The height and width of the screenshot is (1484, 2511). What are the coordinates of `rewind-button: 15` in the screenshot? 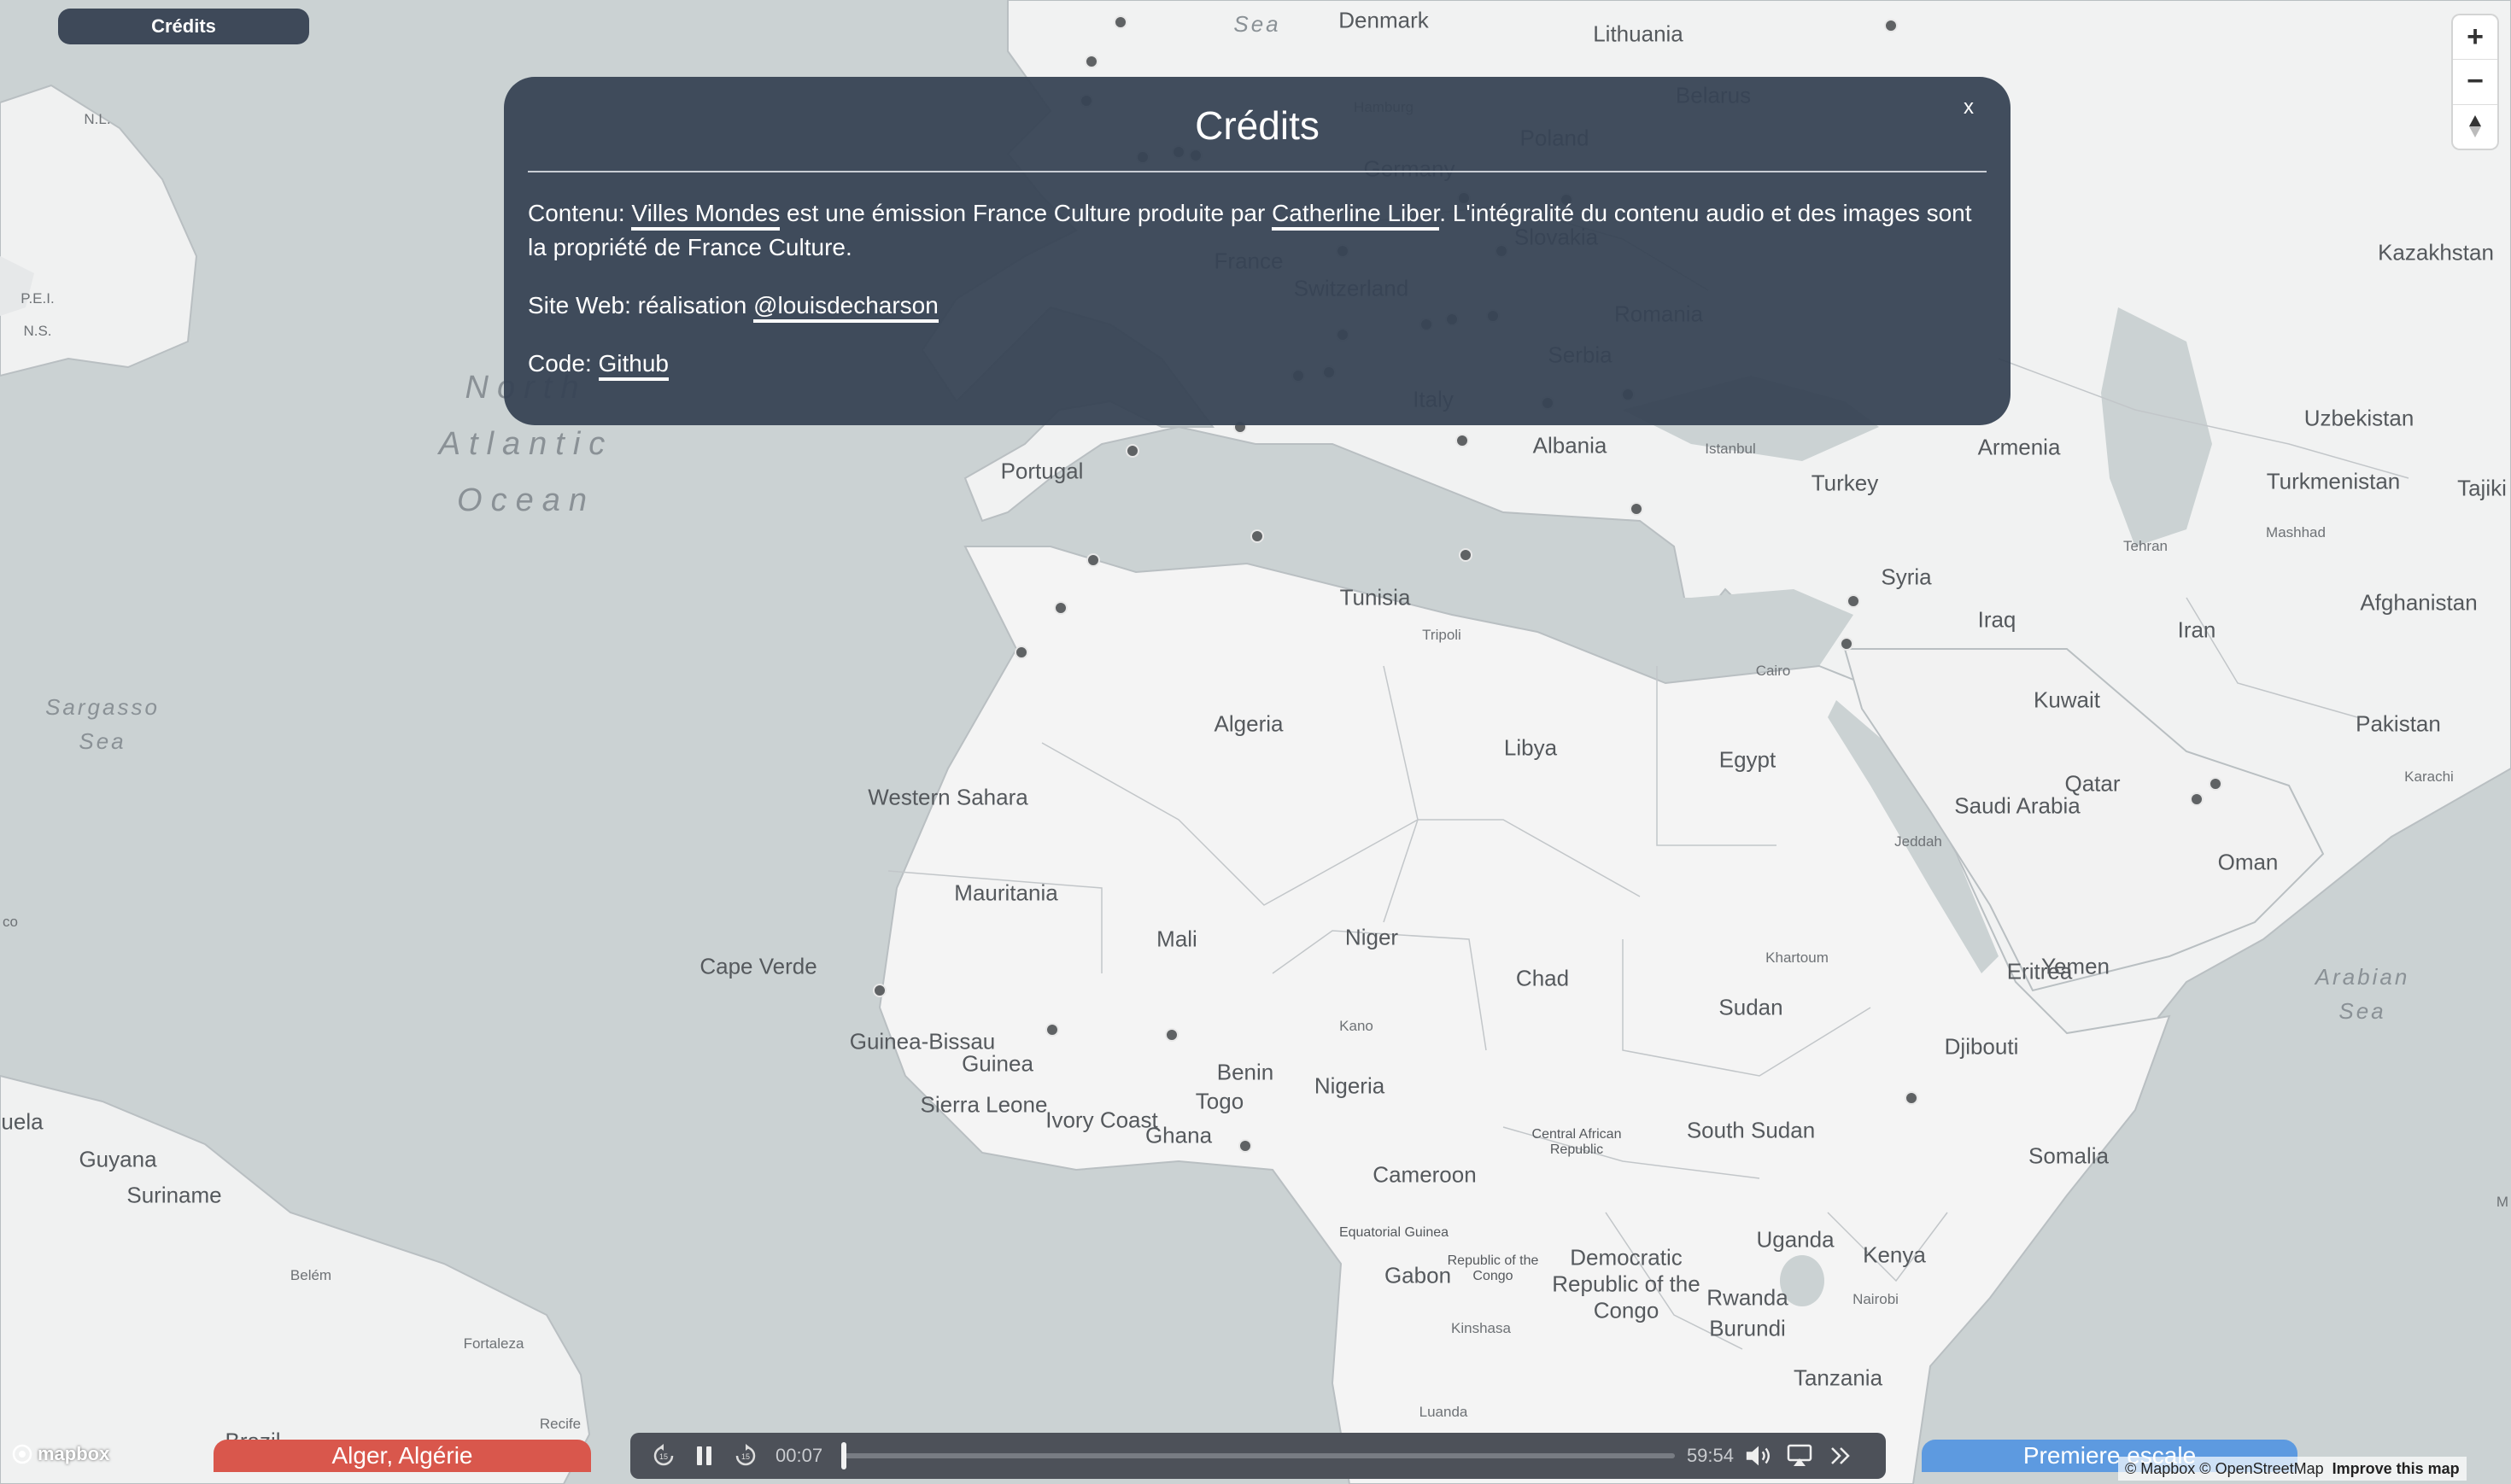 It's located at (663, 1455).